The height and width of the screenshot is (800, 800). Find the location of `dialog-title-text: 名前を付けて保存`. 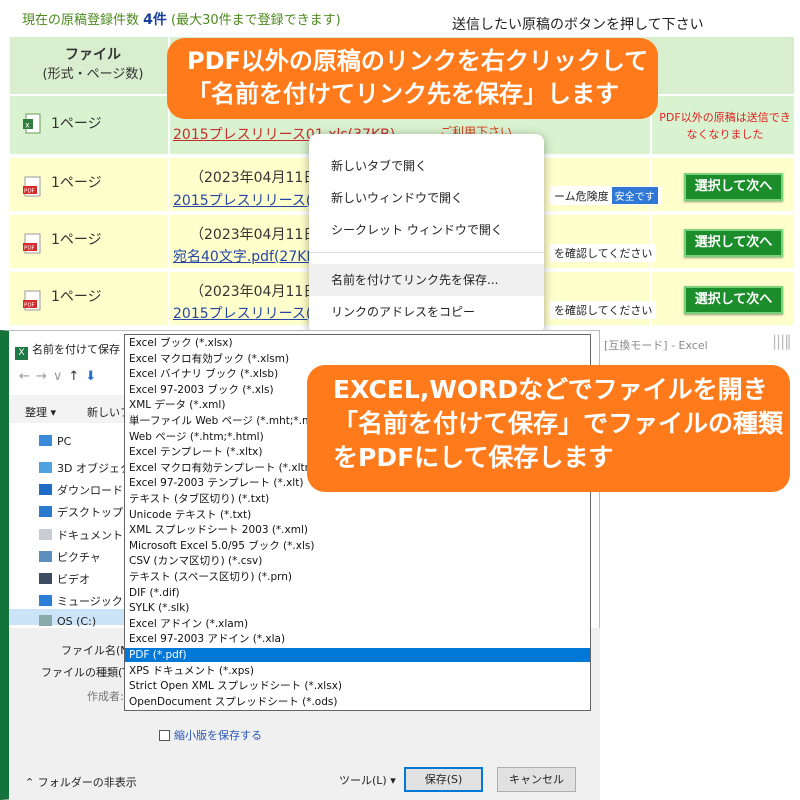

dialog-title-text: 名前を付けて保存 is located at coordinates (76, 349).